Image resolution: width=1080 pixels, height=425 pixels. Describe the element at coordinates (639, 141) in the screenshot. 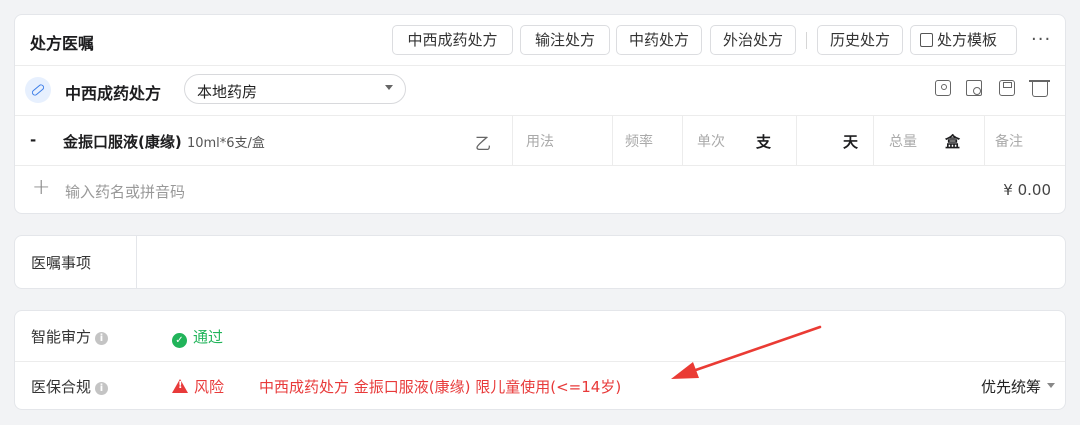

I see `frequency-field: 频率` at that location.